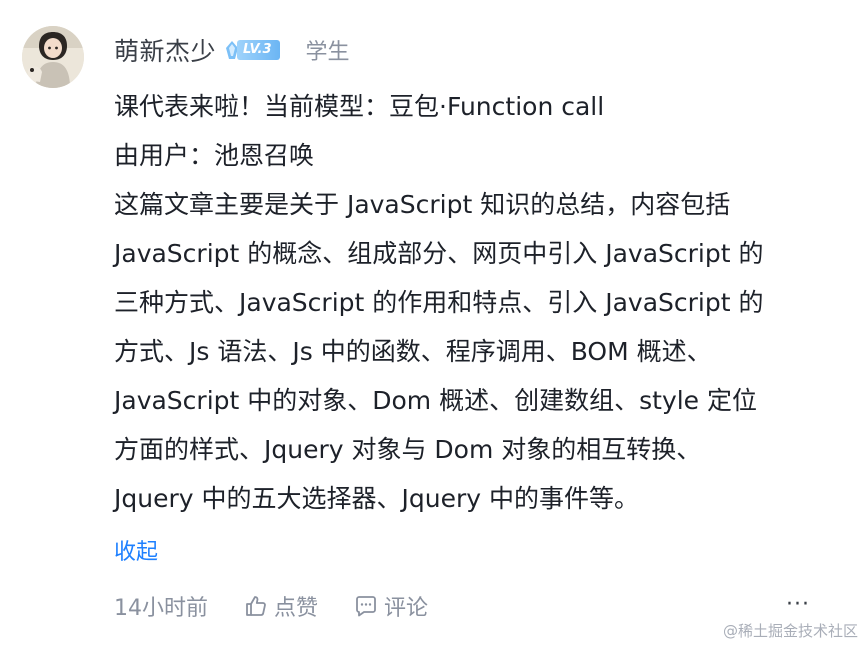 This screenshot has height=649, width=866. I want to click on thumbs-up-icon, so click(256, 606).